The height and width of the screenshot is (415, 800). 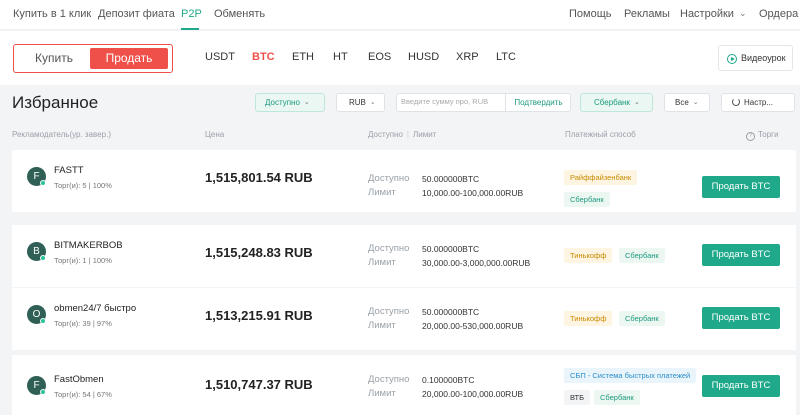 What do you see at coordinates (630, 375) in the screenshot?
I see `payment-method-badge: СБП - Система быстрых платежей` at bounding box center [630, 375].